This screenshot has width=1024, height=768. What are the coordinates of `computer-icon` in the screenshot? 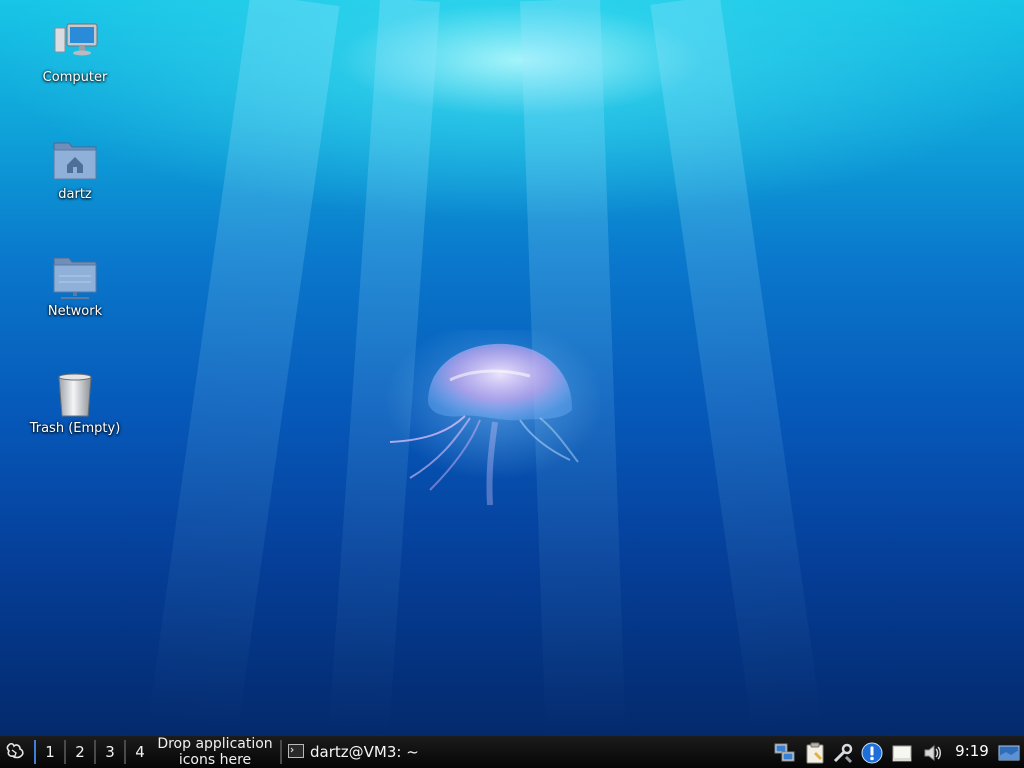 It's located at (75, 44).